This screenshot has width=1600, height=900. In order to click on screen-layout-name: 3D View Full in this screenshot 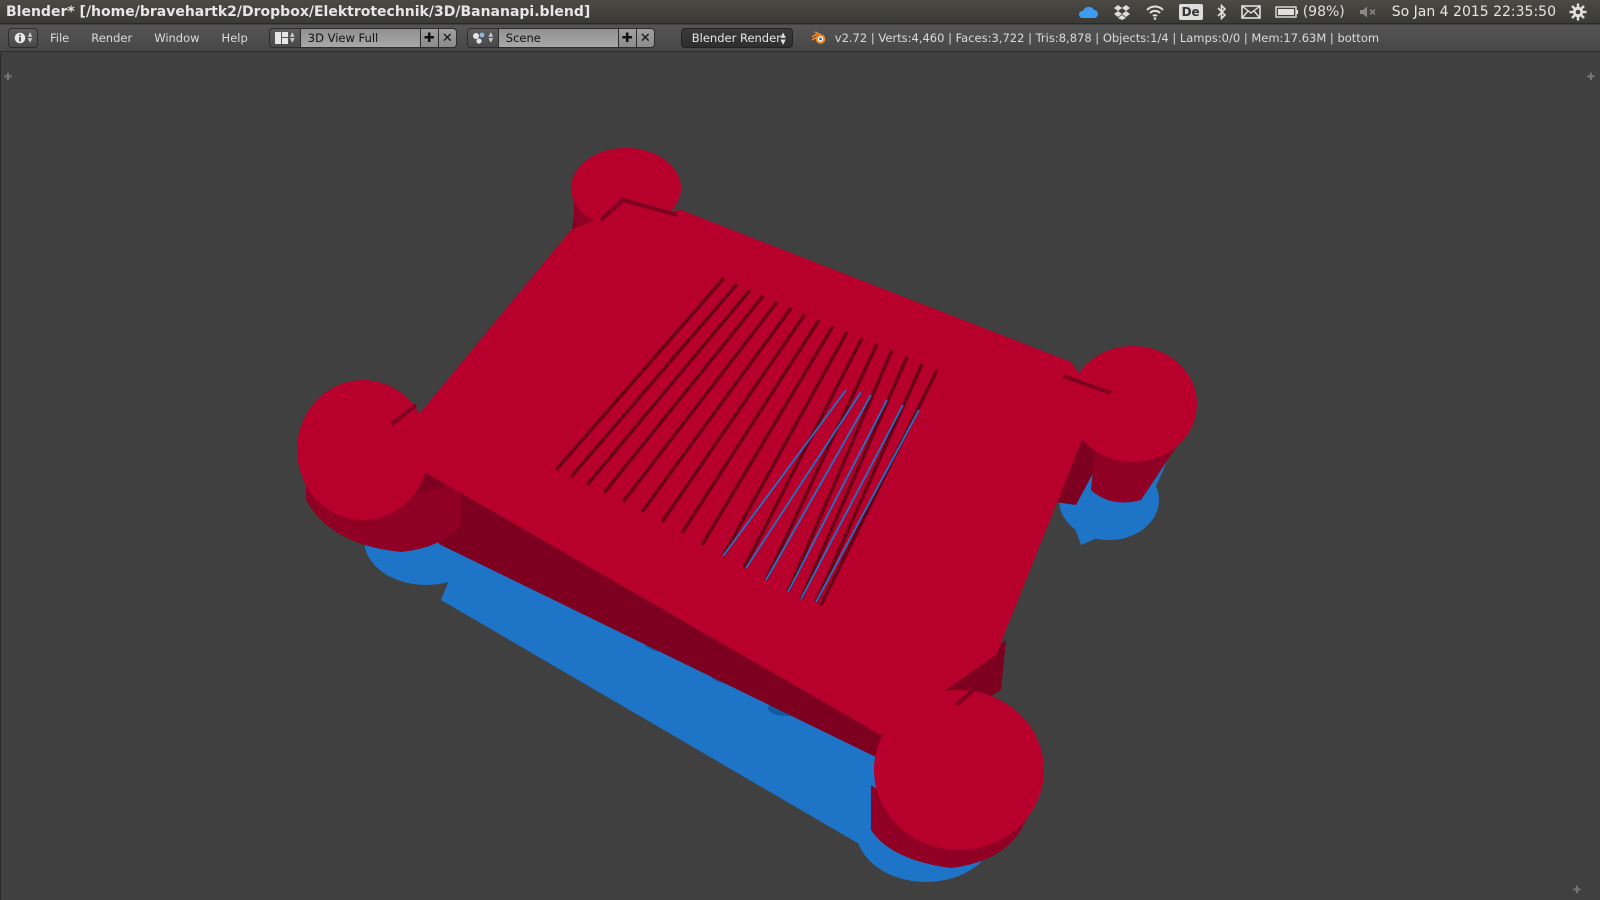, I will do `click(343, 38)`.